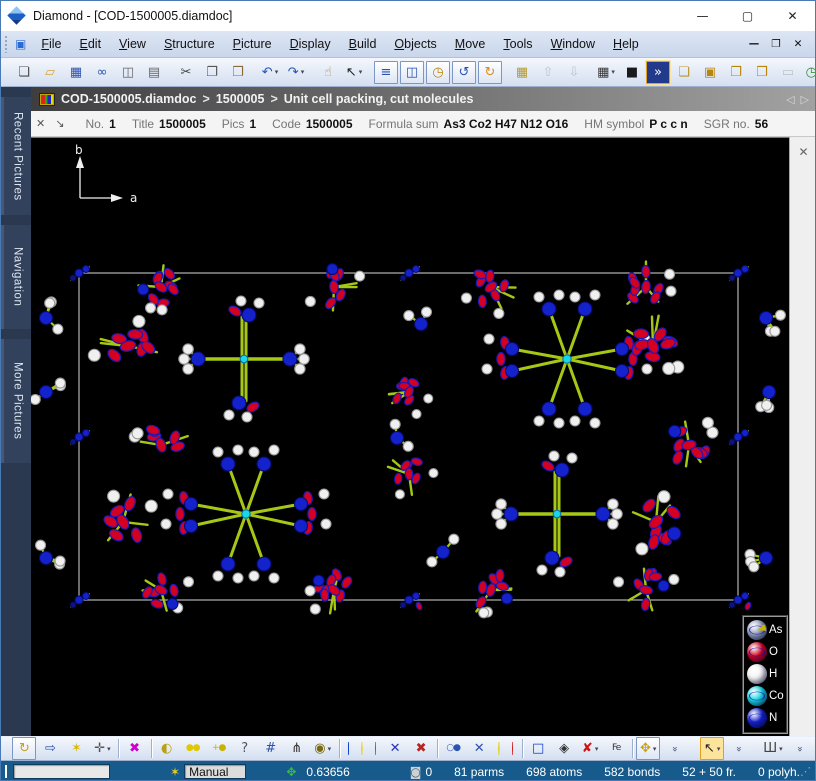 The image size is (816, 781). What do you see at coordinates (736, 72) in the screenshot?
I see `copy-picture-button: ❐` at bounding box center [736, 72].